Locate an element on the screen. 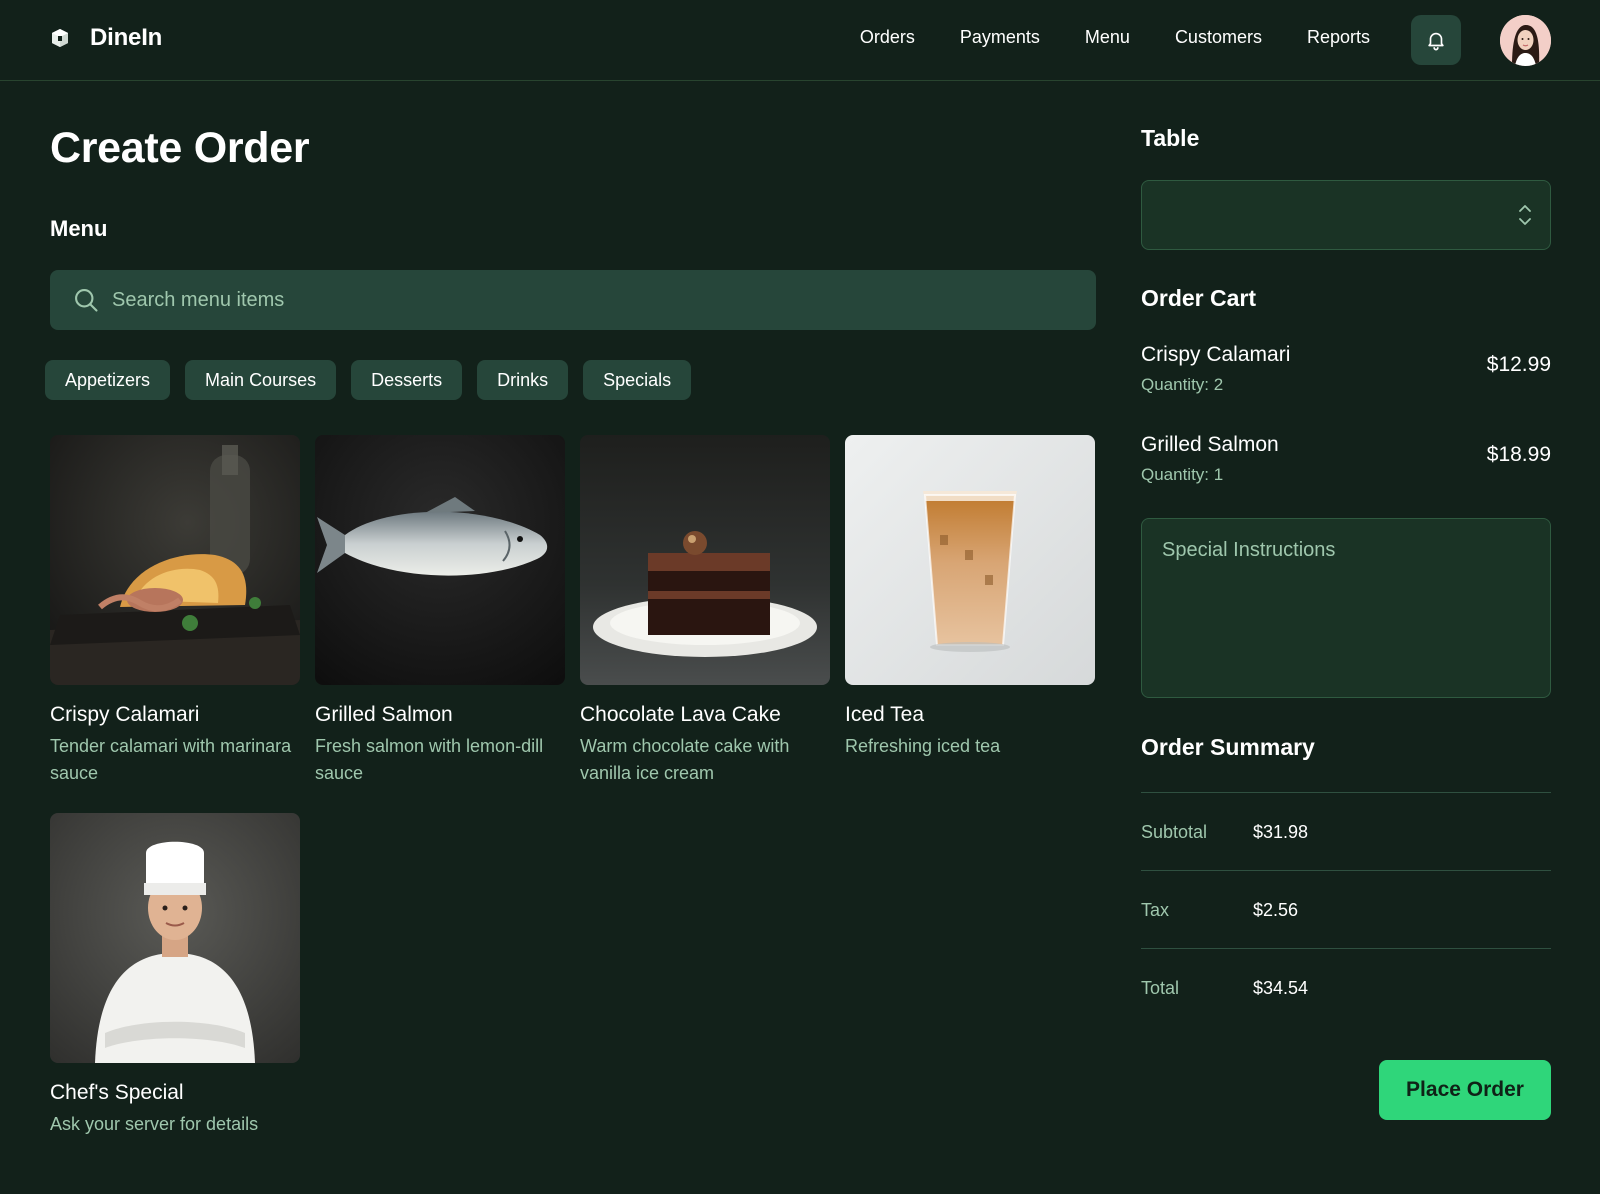  chef-photo is located at coordinates (175, 938).